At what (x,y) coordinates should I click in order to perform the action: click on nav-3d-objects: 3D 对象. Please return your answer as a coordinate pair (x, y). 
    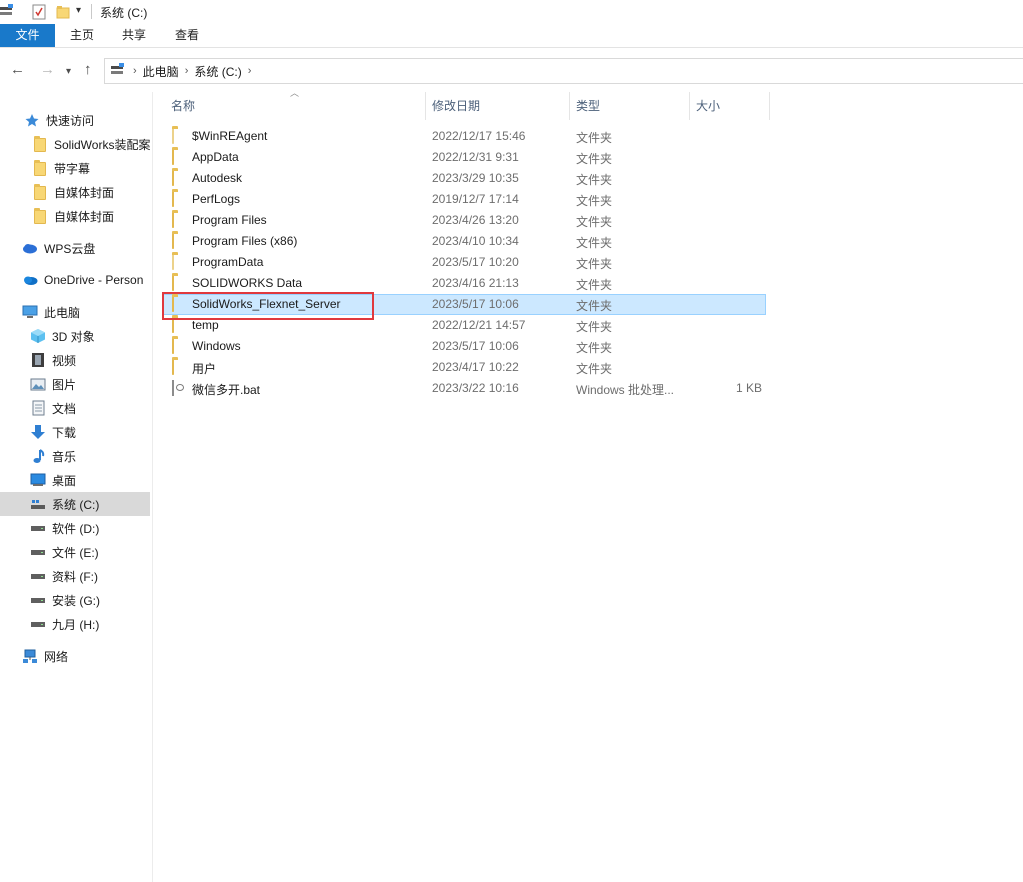
    Looking at the image, I should click on (75, 336).